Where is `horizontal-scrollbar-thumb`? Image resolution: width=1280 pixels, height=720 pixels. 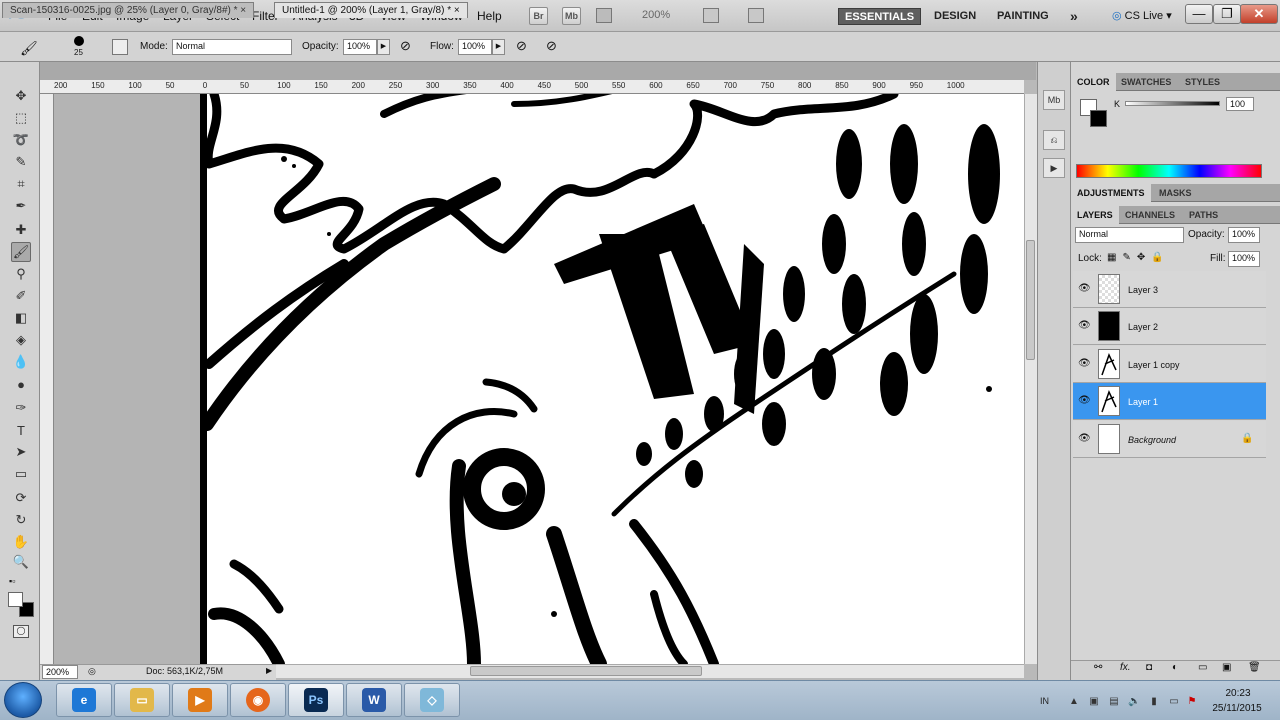 horizontal-scrollbar-thumb is located at coordinates (586, 671).